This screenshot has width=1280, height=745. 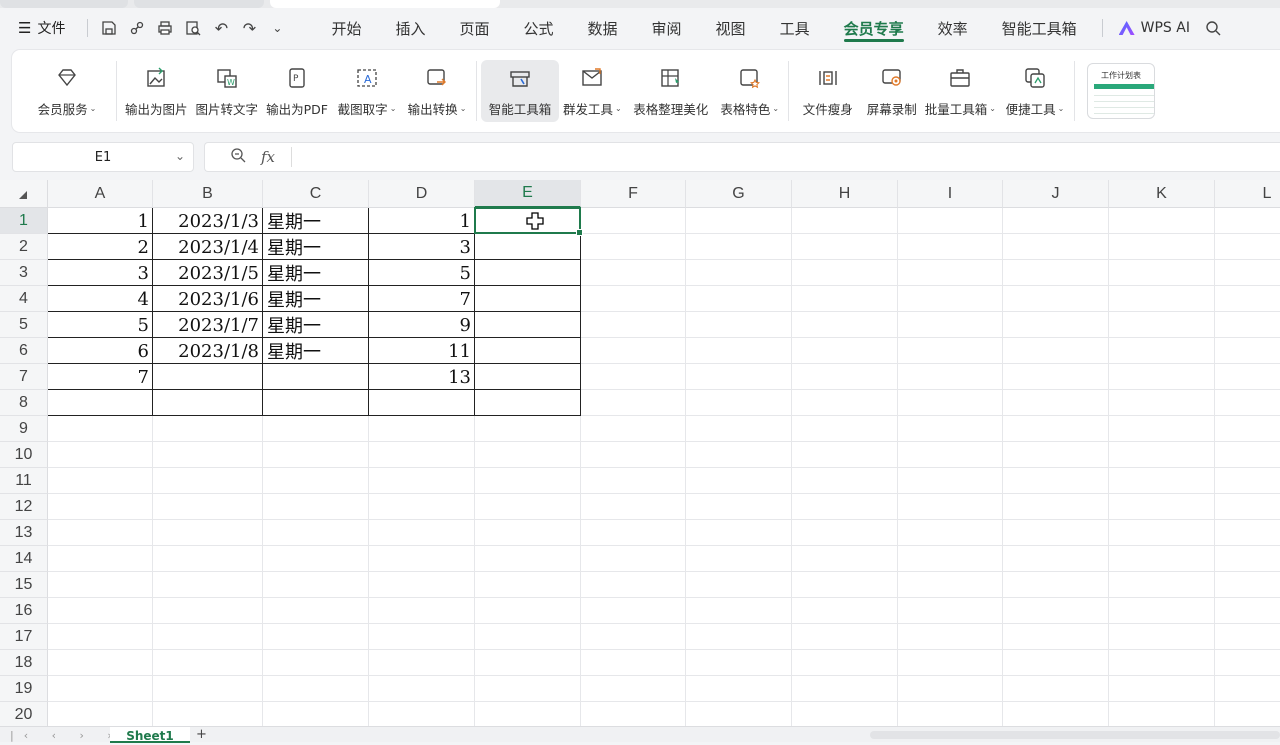 What do you see at coordinates (316, 247) in the screenshot?
I see `cell-C2: 星期一` at bounding box center [316, 247].